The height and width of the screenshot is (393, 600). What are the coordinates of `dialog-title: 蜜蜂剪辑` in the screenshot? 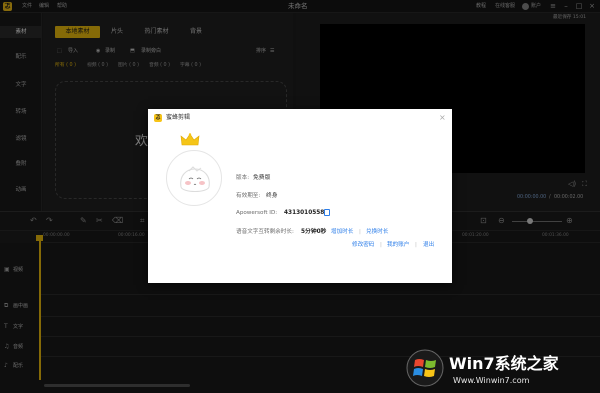 It's located at (178, 117).